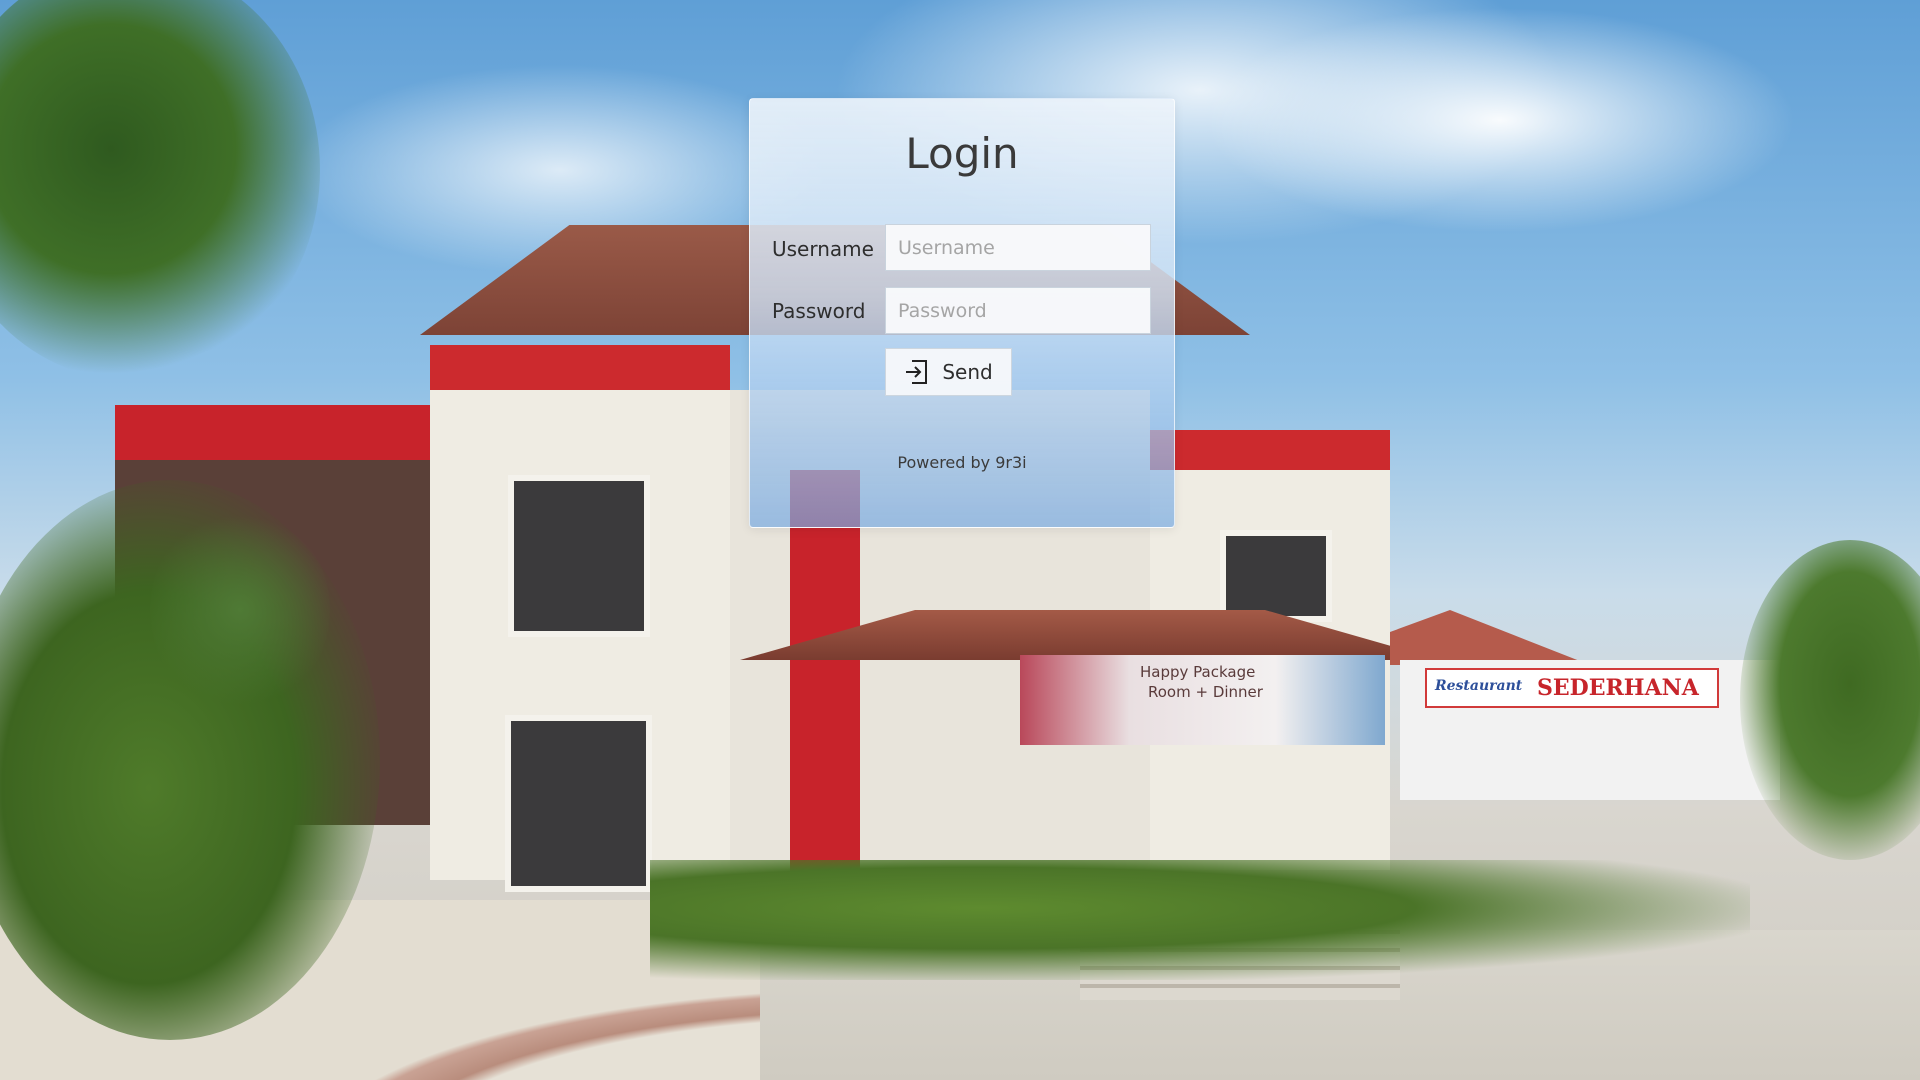 The image size is (1920, 1080). What do you see at coordinates (917, 372) in the screenshot?
I see `sign-in-icon` at bounding box center [917, 372].